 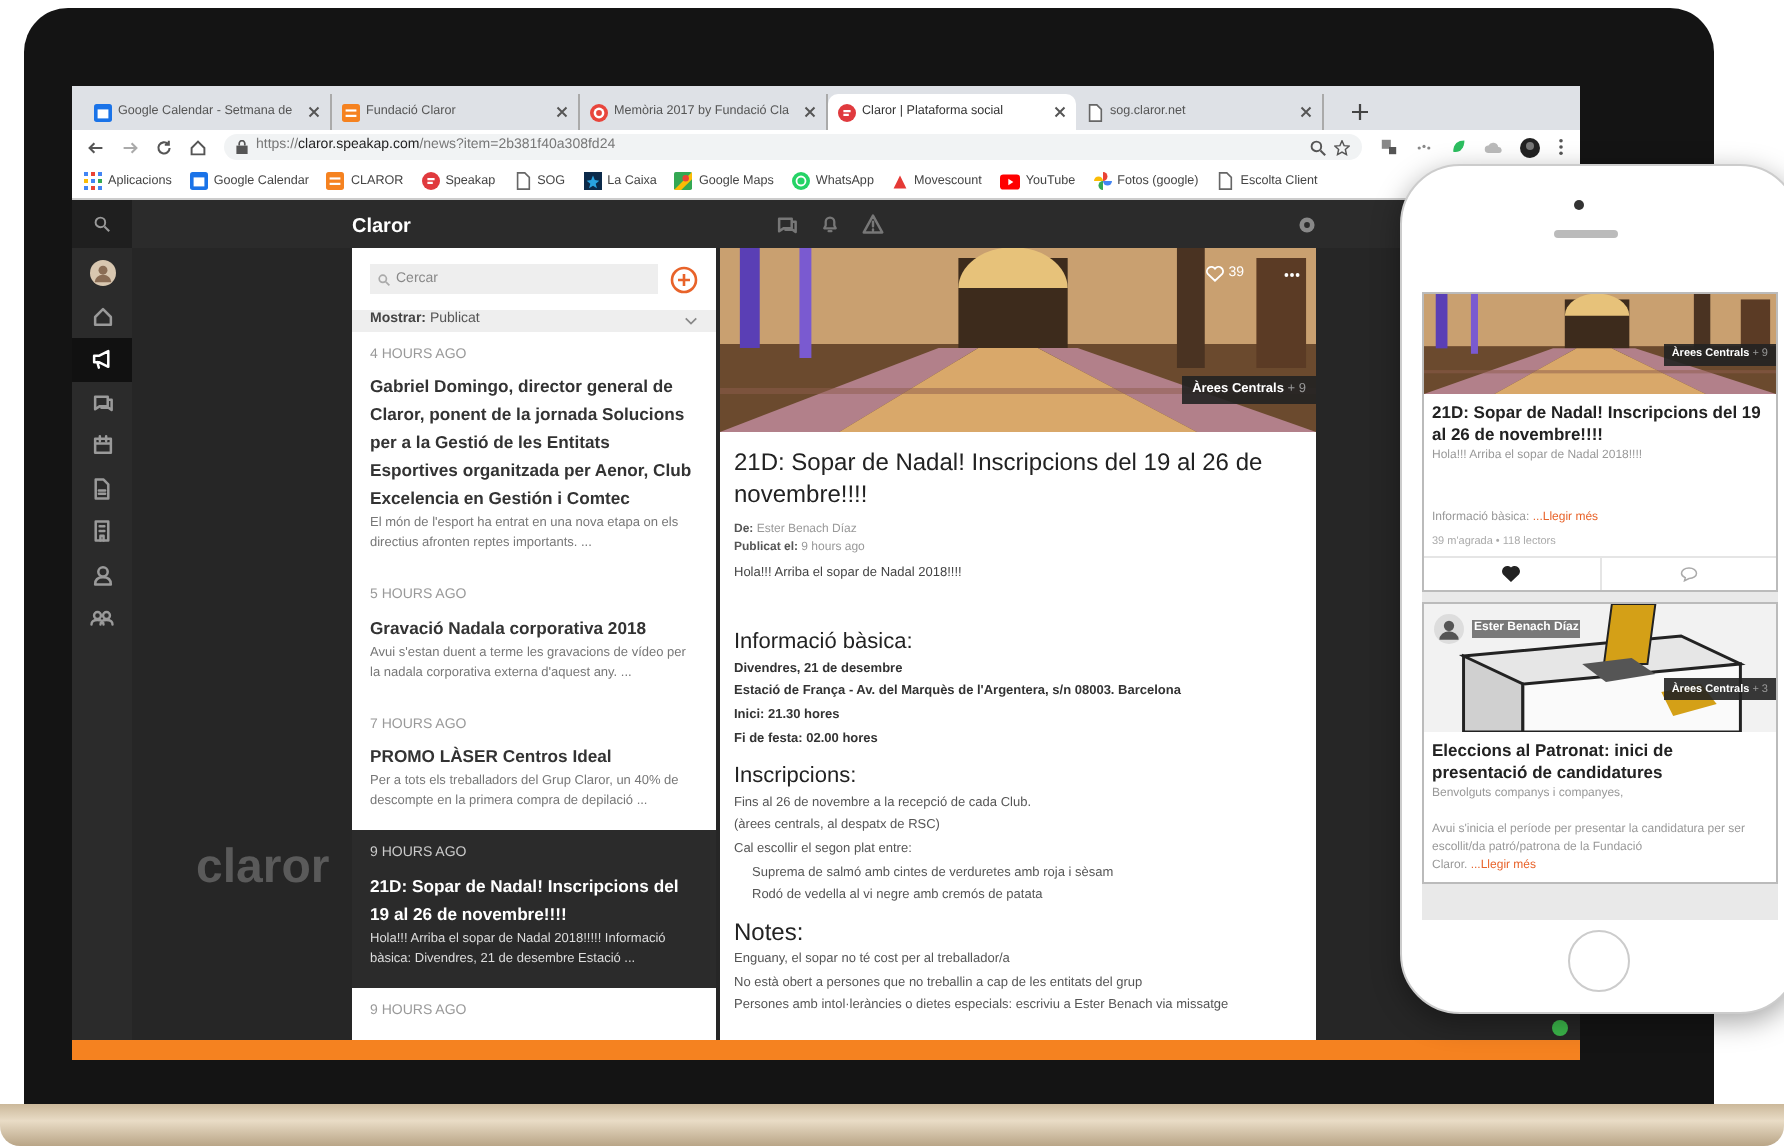 I want to click on lock-icon, so click(x=242, y=147).